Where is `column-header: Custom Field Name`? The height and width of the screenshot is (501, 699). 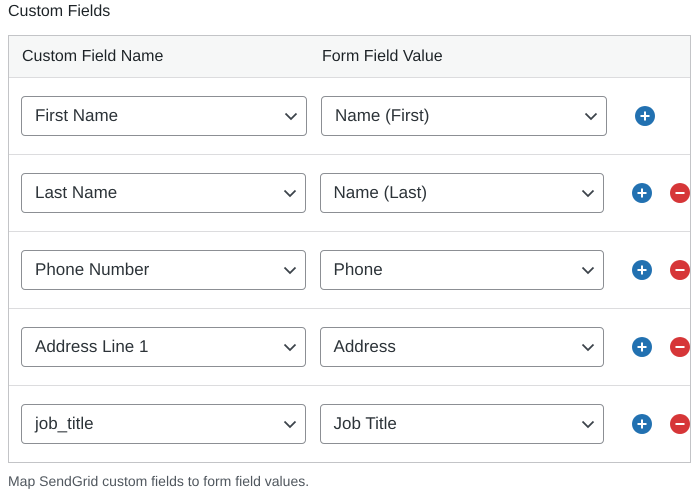
column-header: Custom Field Name is located at coordinates (93, 57).